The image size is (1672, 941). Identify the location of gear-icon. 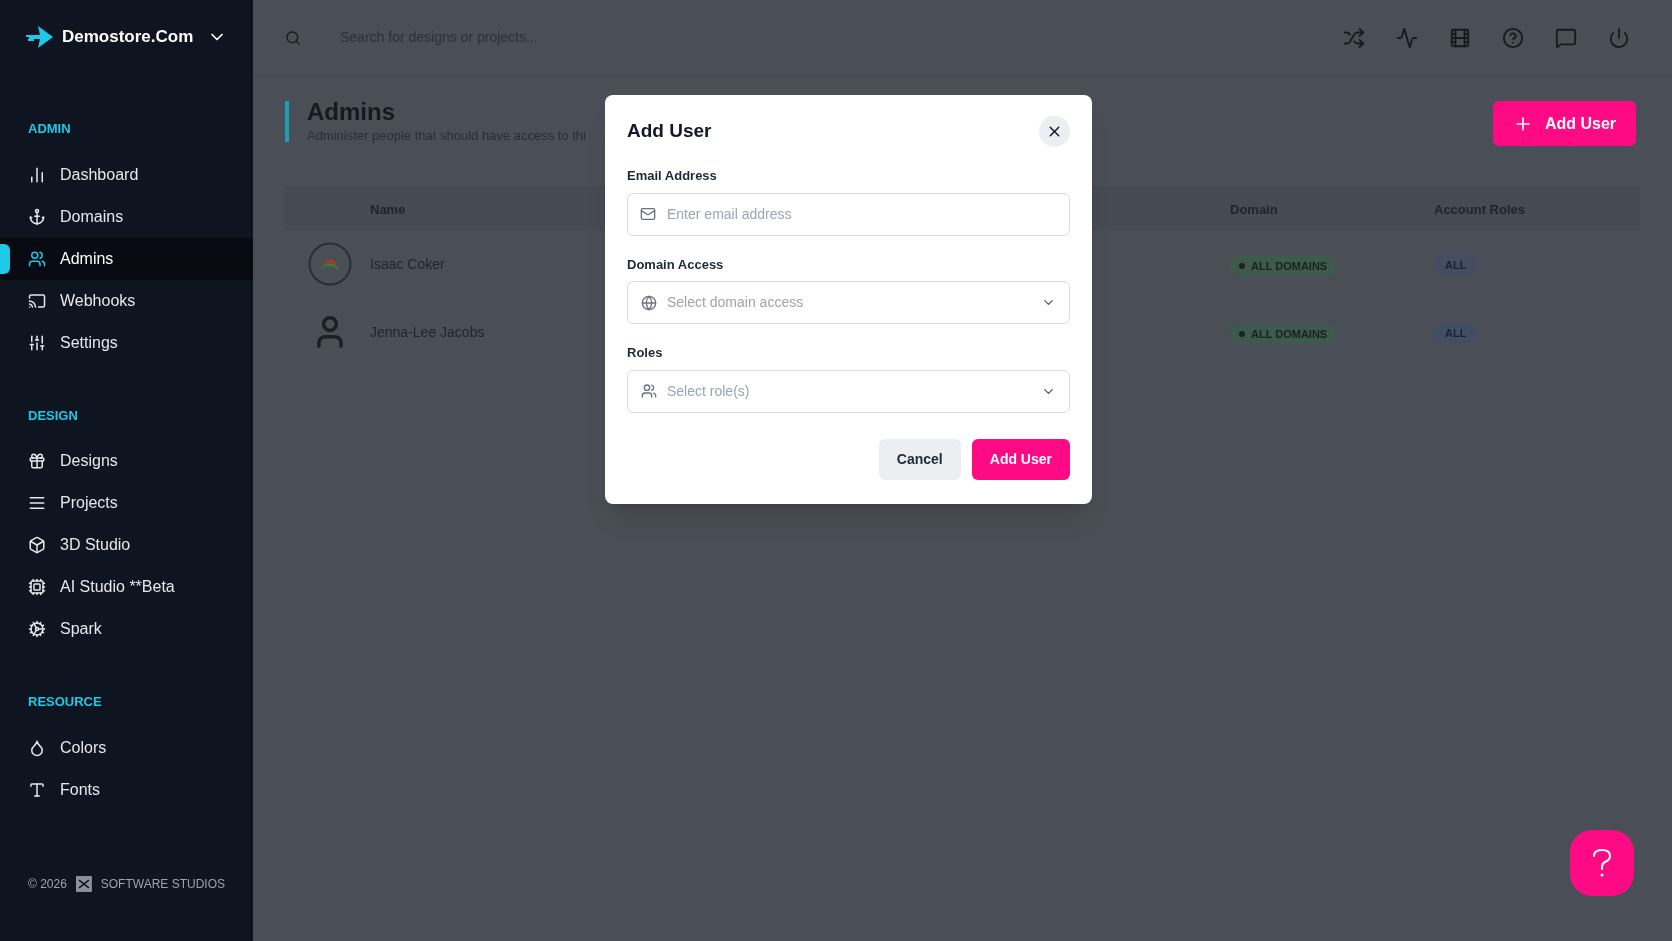
(37, 629).